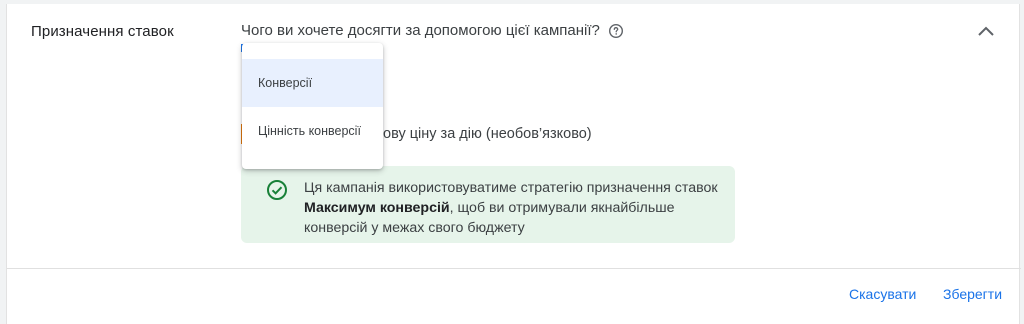 The width and height of the screenshot is (1024, 324). I want to click on check-circle-icon, so click(277, 190).